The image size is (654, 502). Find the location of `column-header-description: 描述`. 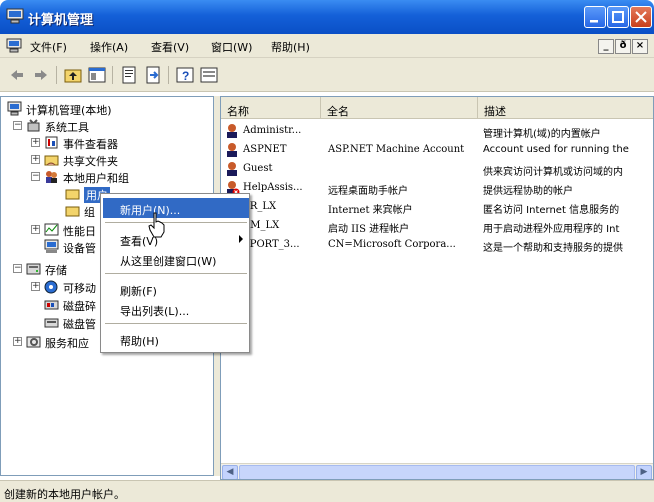

column-header-description: 描述 is located at coordinates (565, 108).